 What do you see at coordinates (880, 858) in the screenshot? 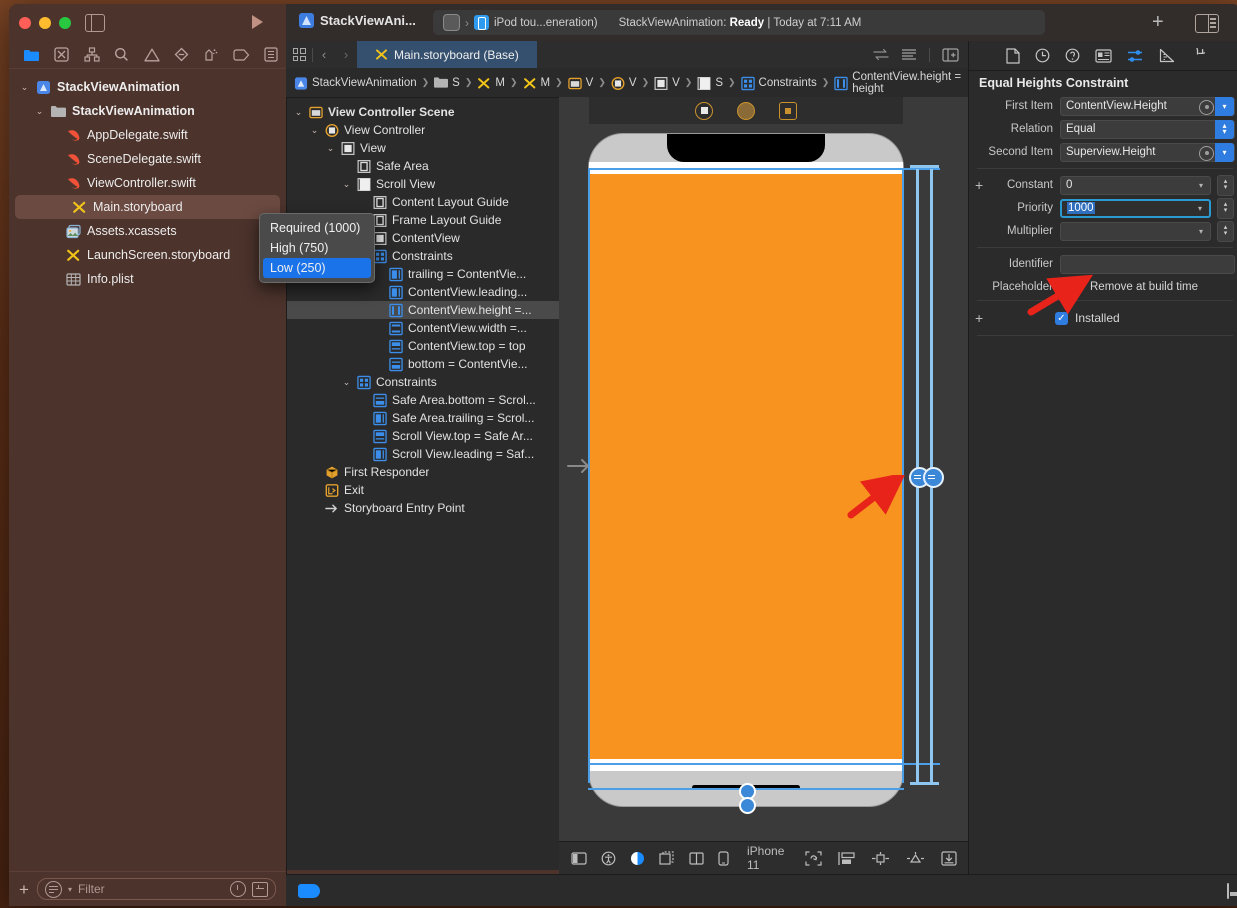
I see `align-icon` at bounding box center [880, 858].